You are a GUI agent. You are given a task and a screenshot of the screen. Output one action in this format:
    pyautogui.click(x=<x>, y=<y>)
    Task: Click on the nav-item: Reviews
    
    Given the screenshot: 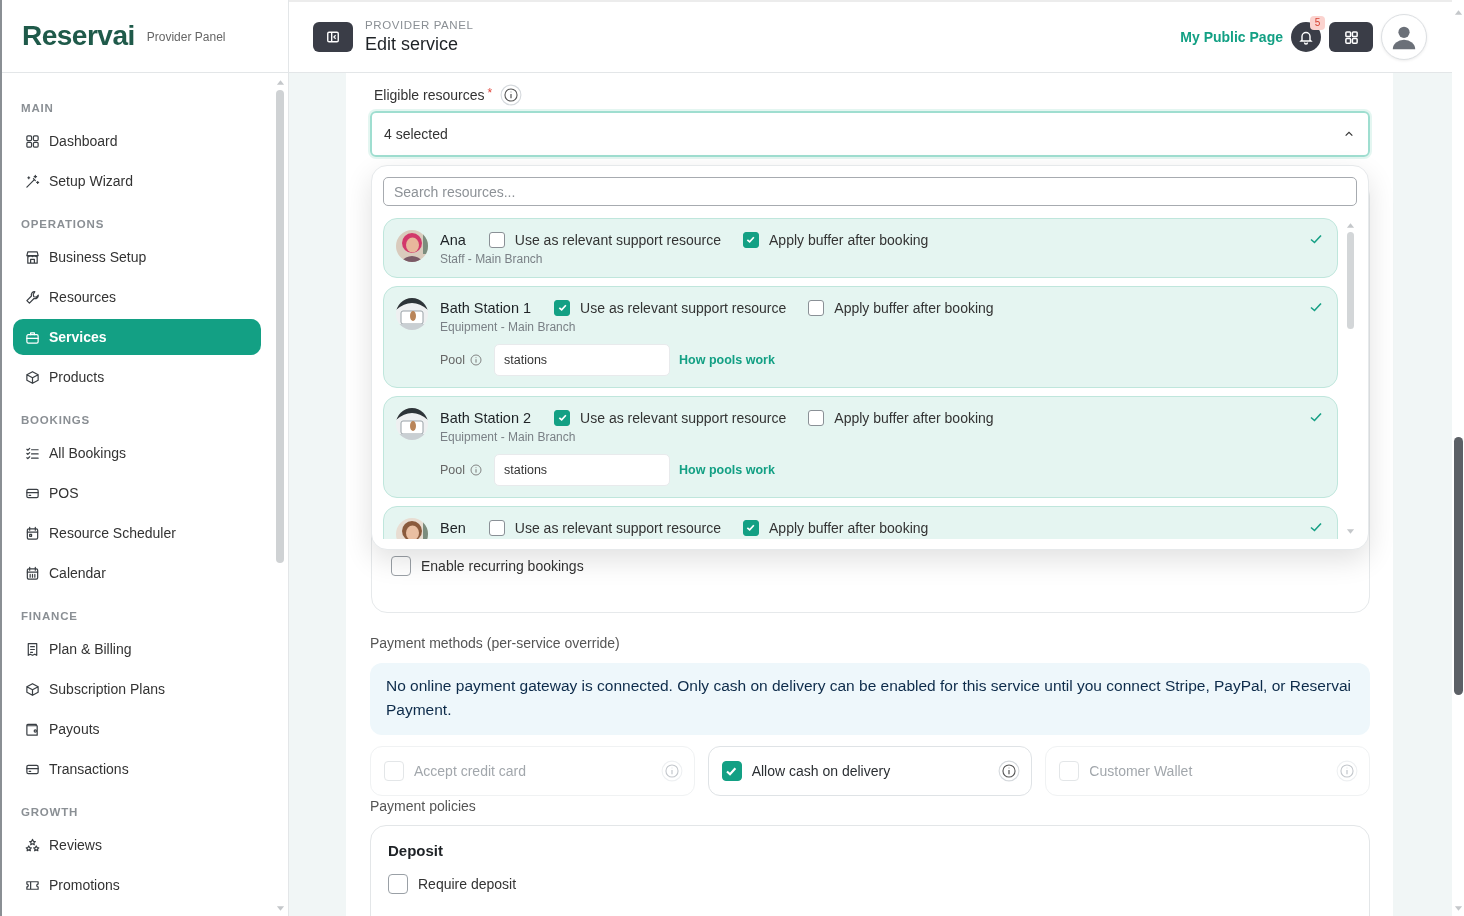 What is the action you would take?
    pyautogui.click(x=137, y=845)
    